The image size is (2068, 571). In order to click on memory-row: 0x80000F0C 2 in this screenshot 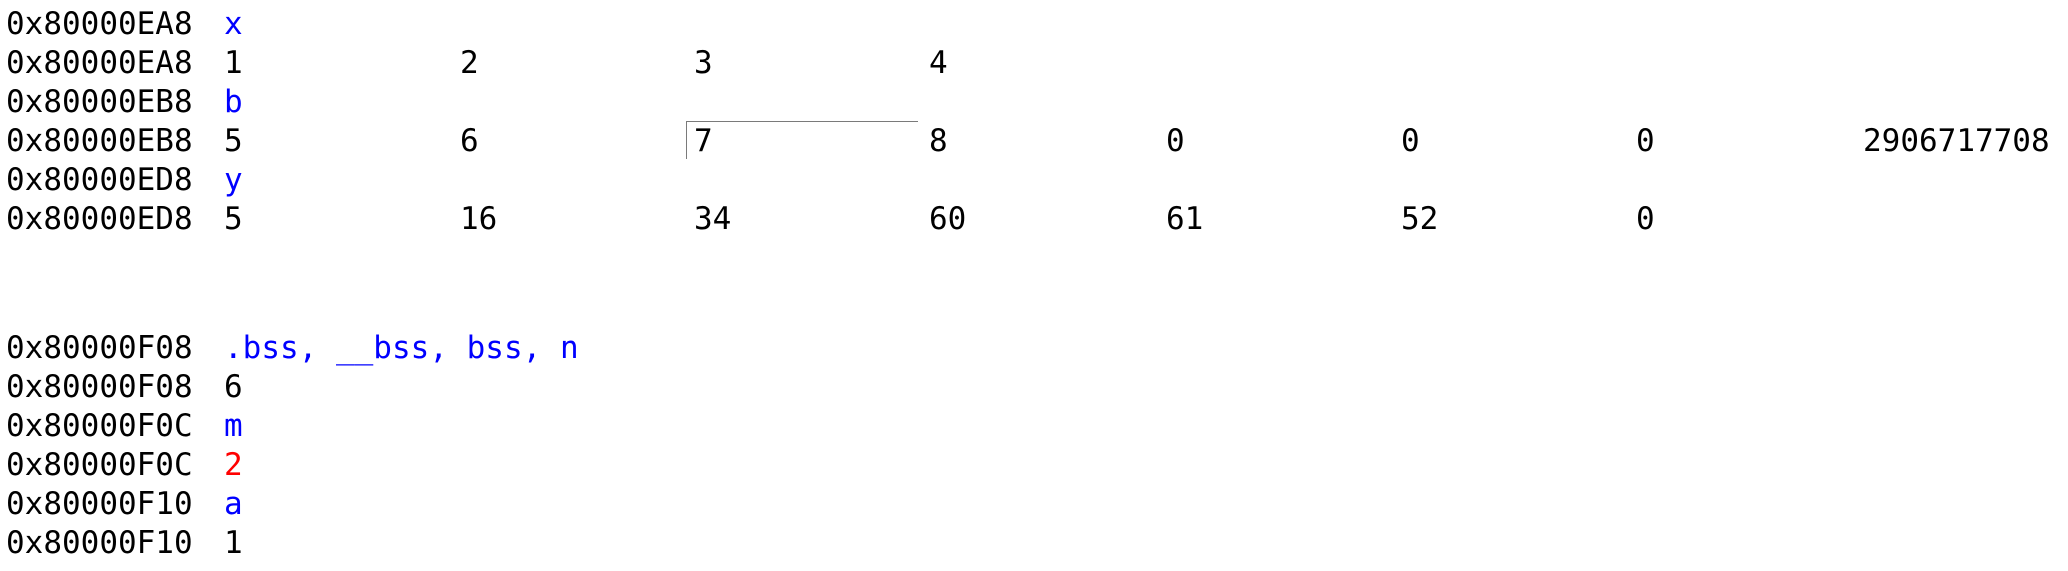, I will do `click(1036, 465)`.